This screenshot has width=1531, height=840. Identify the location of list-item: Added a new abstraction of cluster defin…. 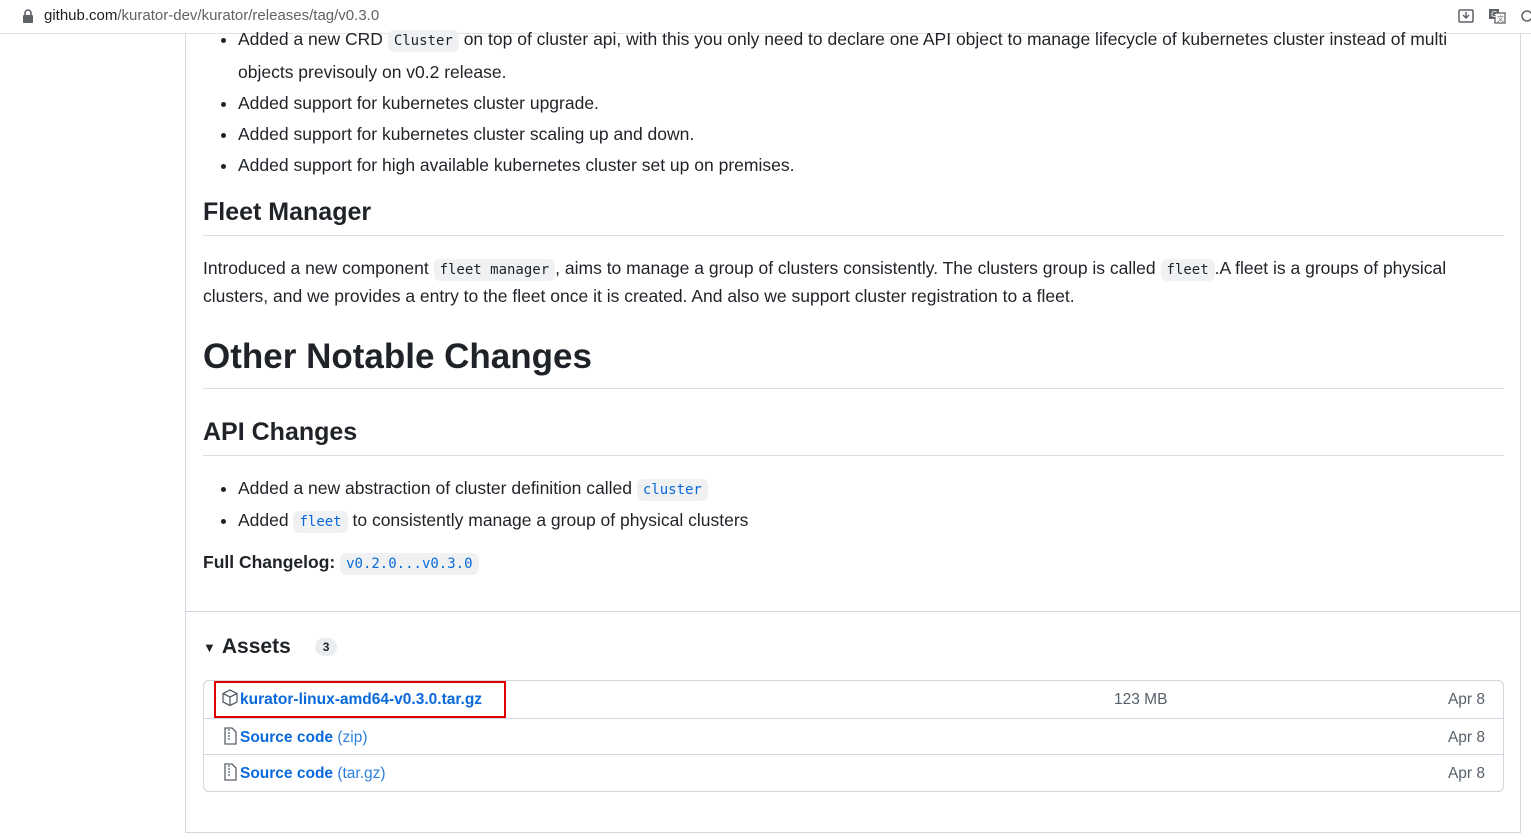
(871, 489).